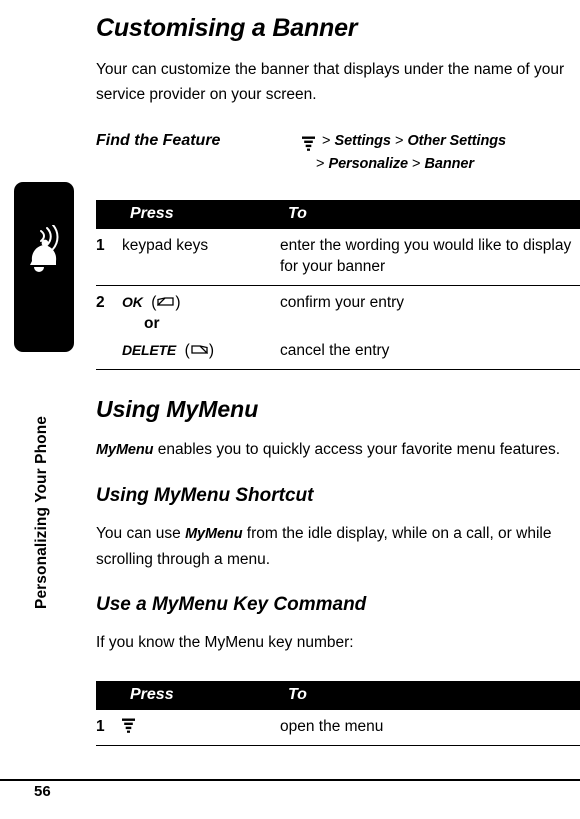 This screenshot has height=819, width=580. Describe the element at coordinates (201, 257) in the screenshot. I see `press-cell: keypad keys` at that location.